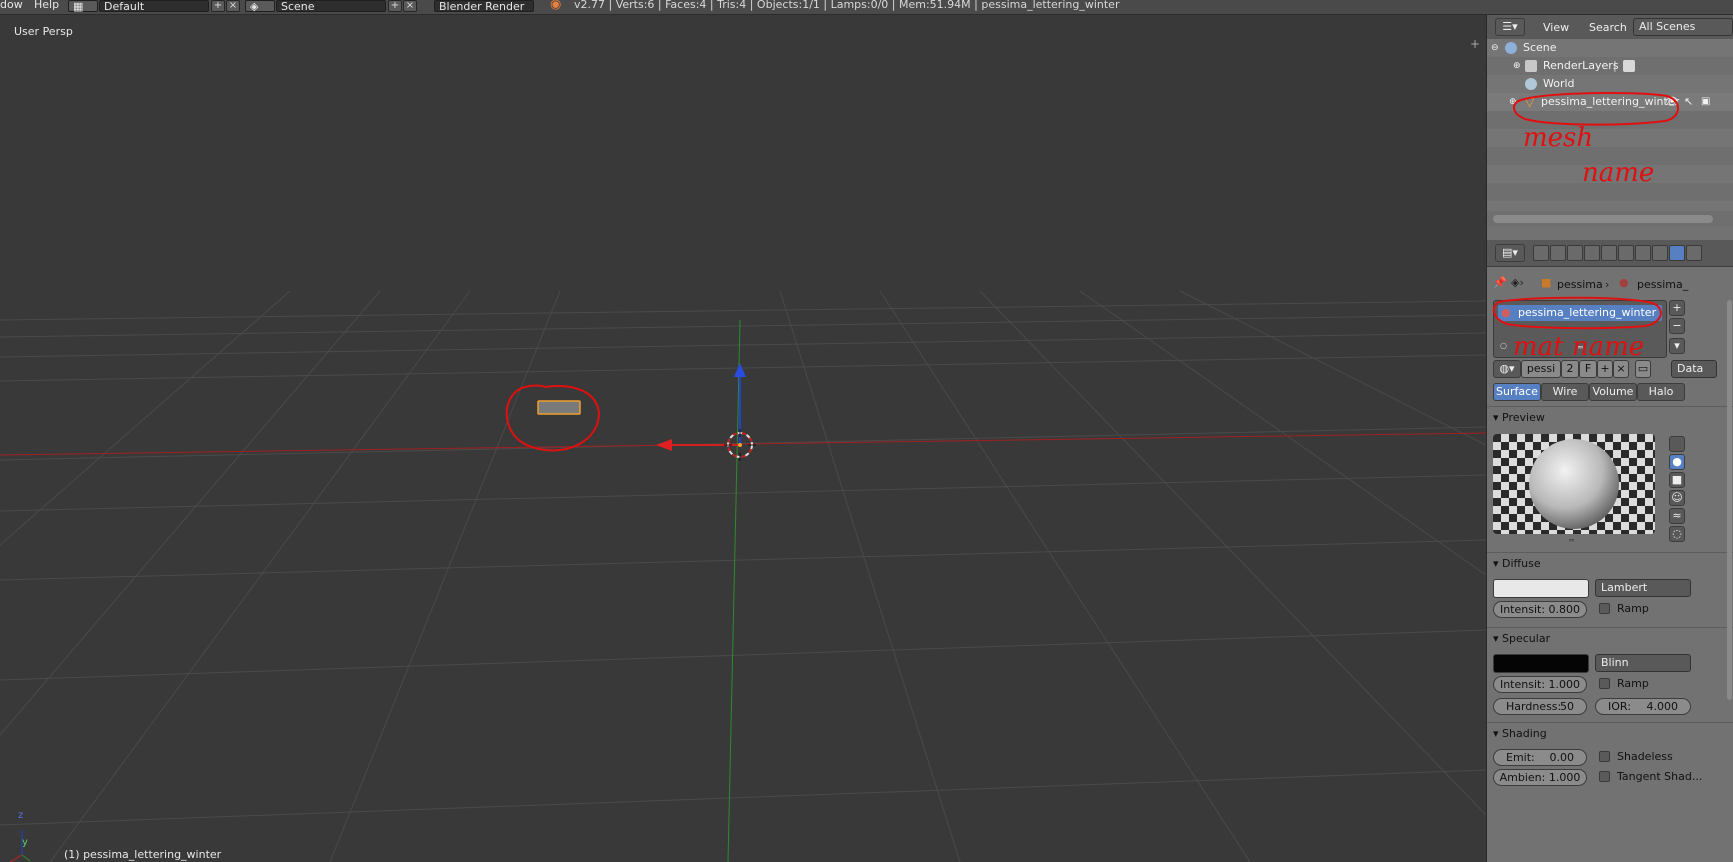 The width and height of the screenshot is (1733, 862). Describe the element at coordinates (1643, 253) in the screenshot. I see `modifiers-tab-icon` at that location.